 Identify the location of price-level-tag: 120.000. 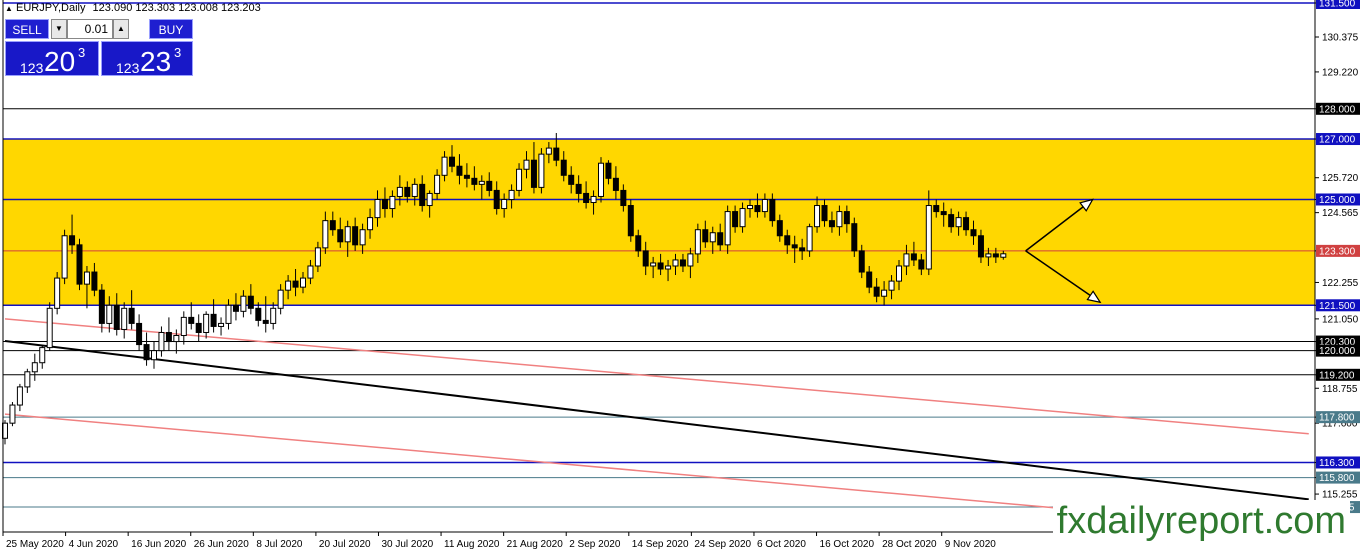
(1338, 350).